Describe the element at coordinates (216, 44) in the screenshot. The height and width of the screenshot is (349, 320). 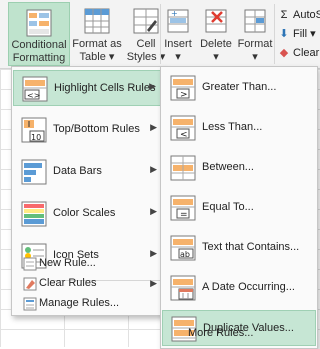
I see `delete-label: Delete` at that location.